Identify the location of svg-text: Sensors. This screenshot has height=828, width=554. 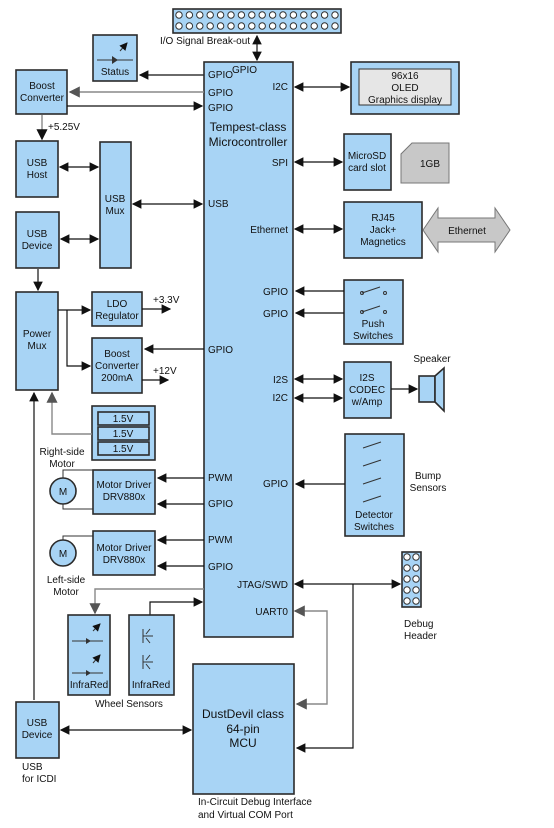
(428, 488).